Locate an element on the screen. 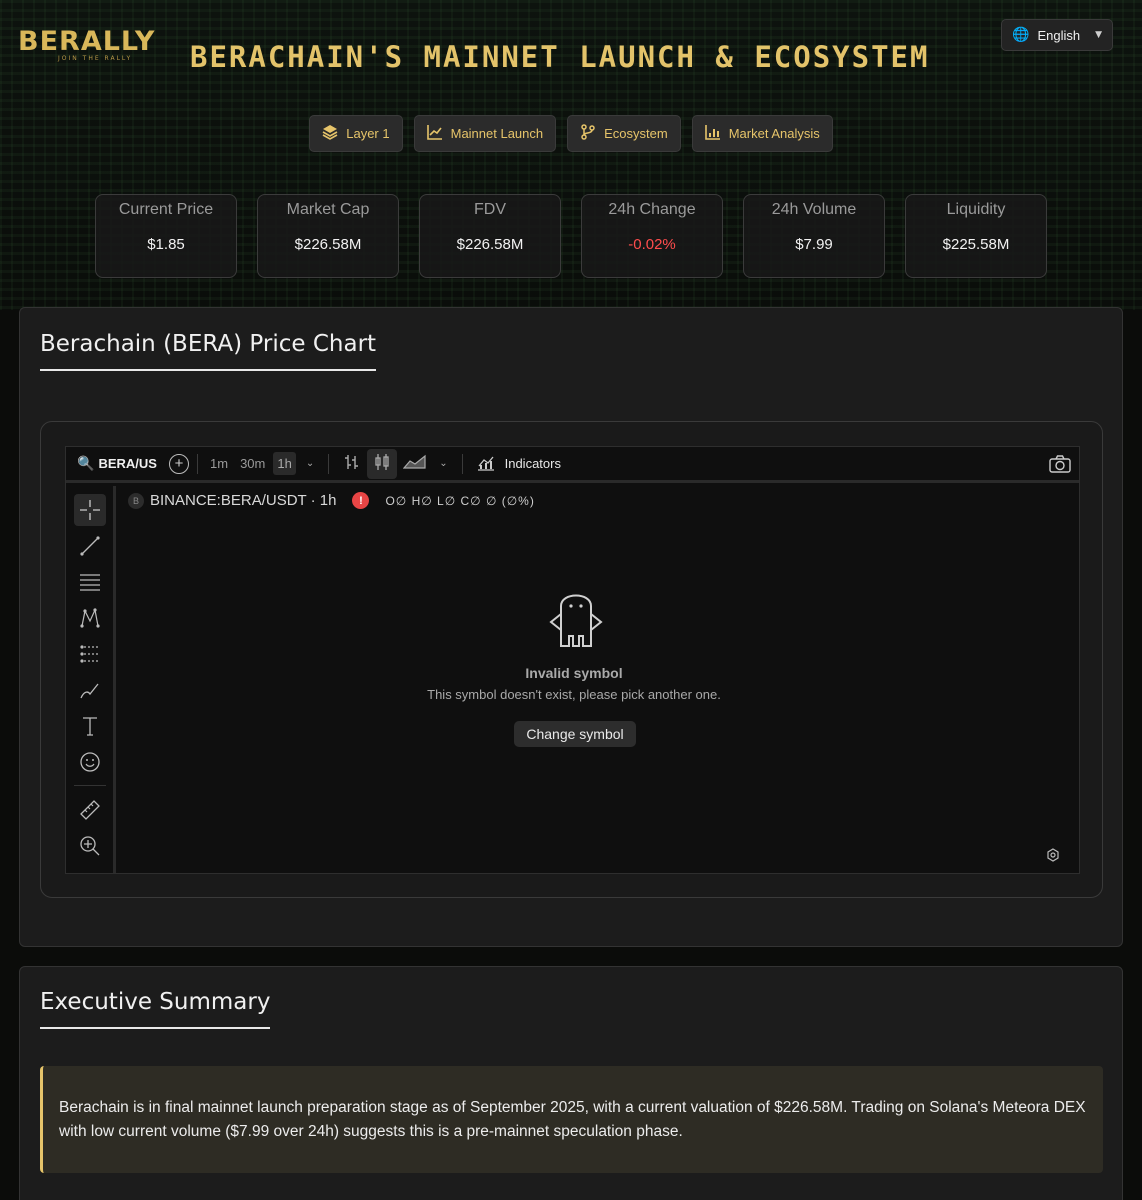 The height and width of the screenshot is (1200, 1142). bar-chart-icon is located at coordinates (712, 134).